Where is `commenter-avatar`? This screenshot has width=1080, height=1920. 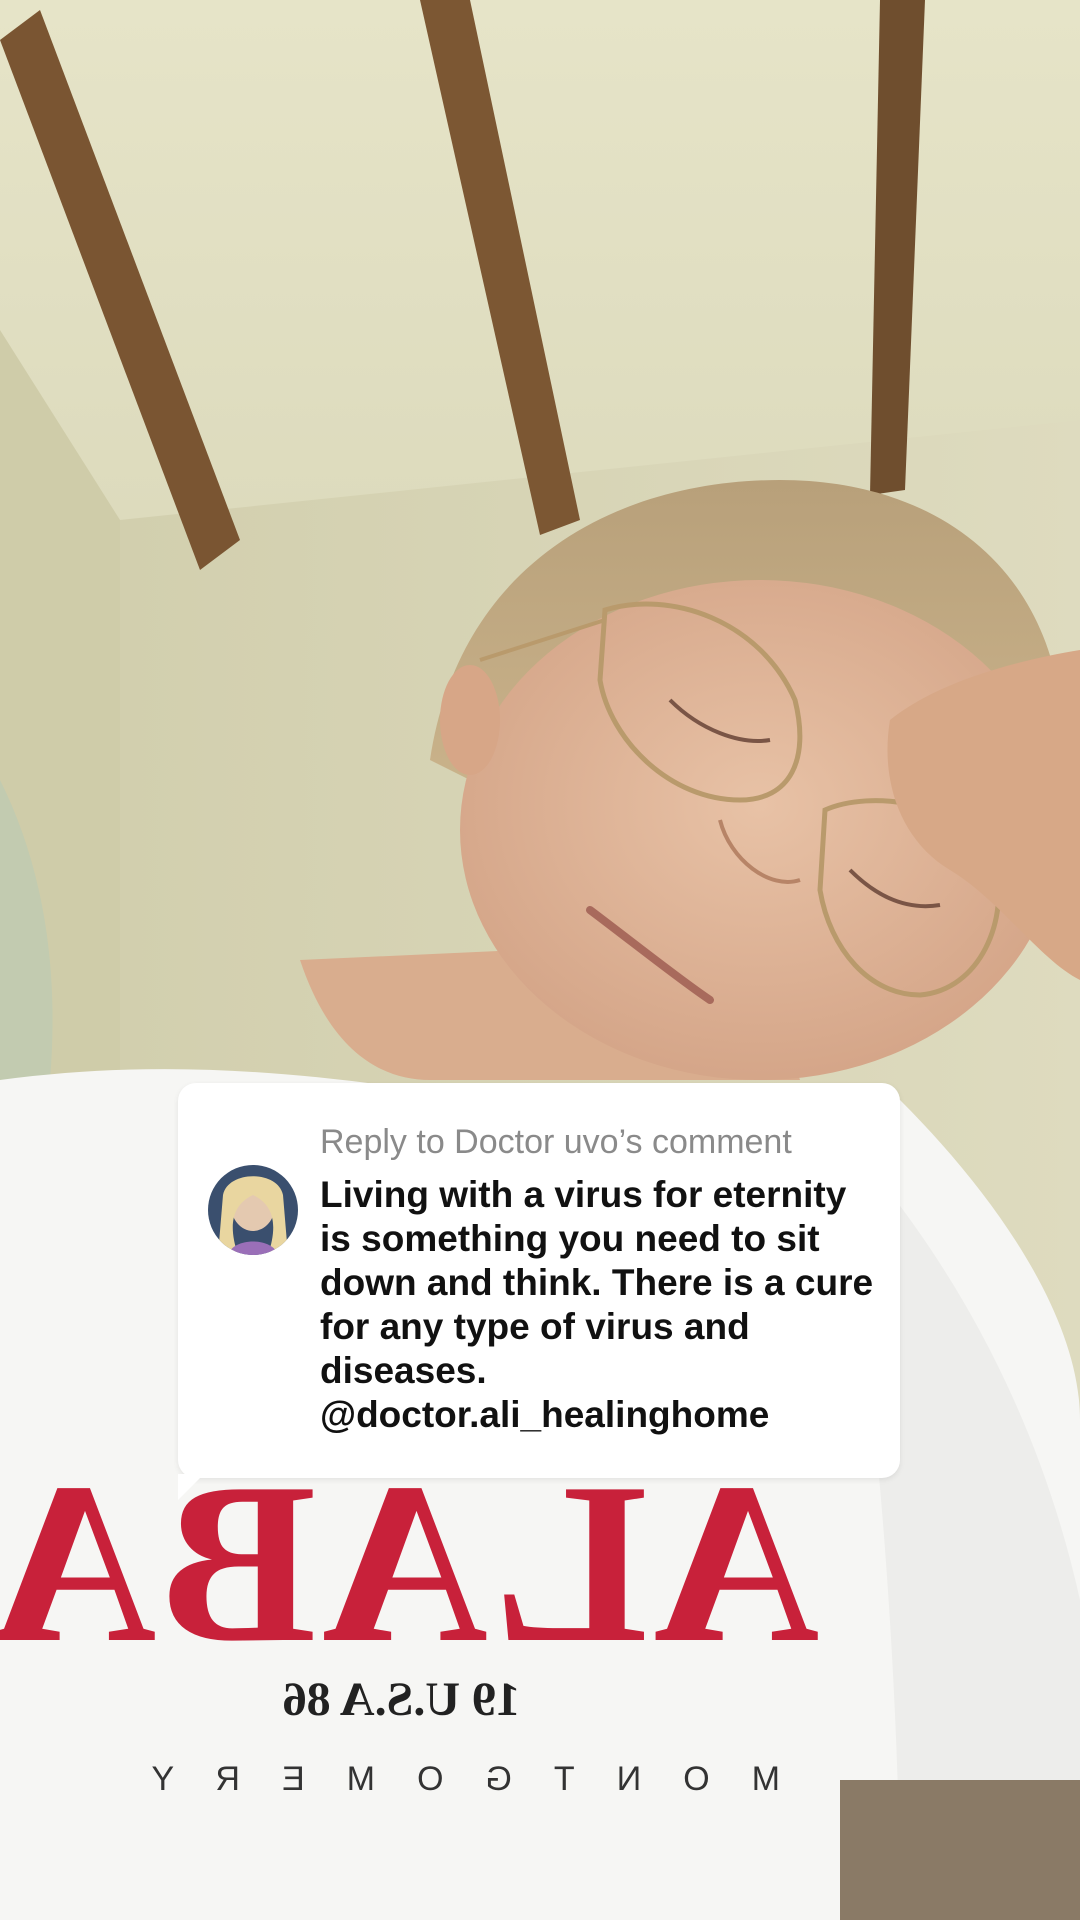
commenter-avatar is located at coordinates (253, 1210).